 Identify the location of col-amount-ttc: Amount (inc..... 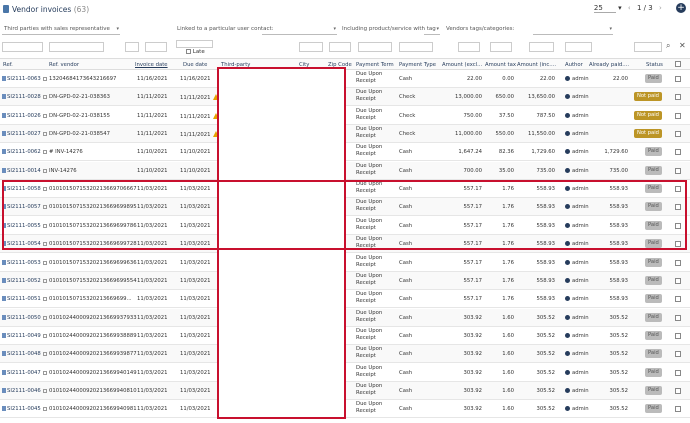
(536, 65).